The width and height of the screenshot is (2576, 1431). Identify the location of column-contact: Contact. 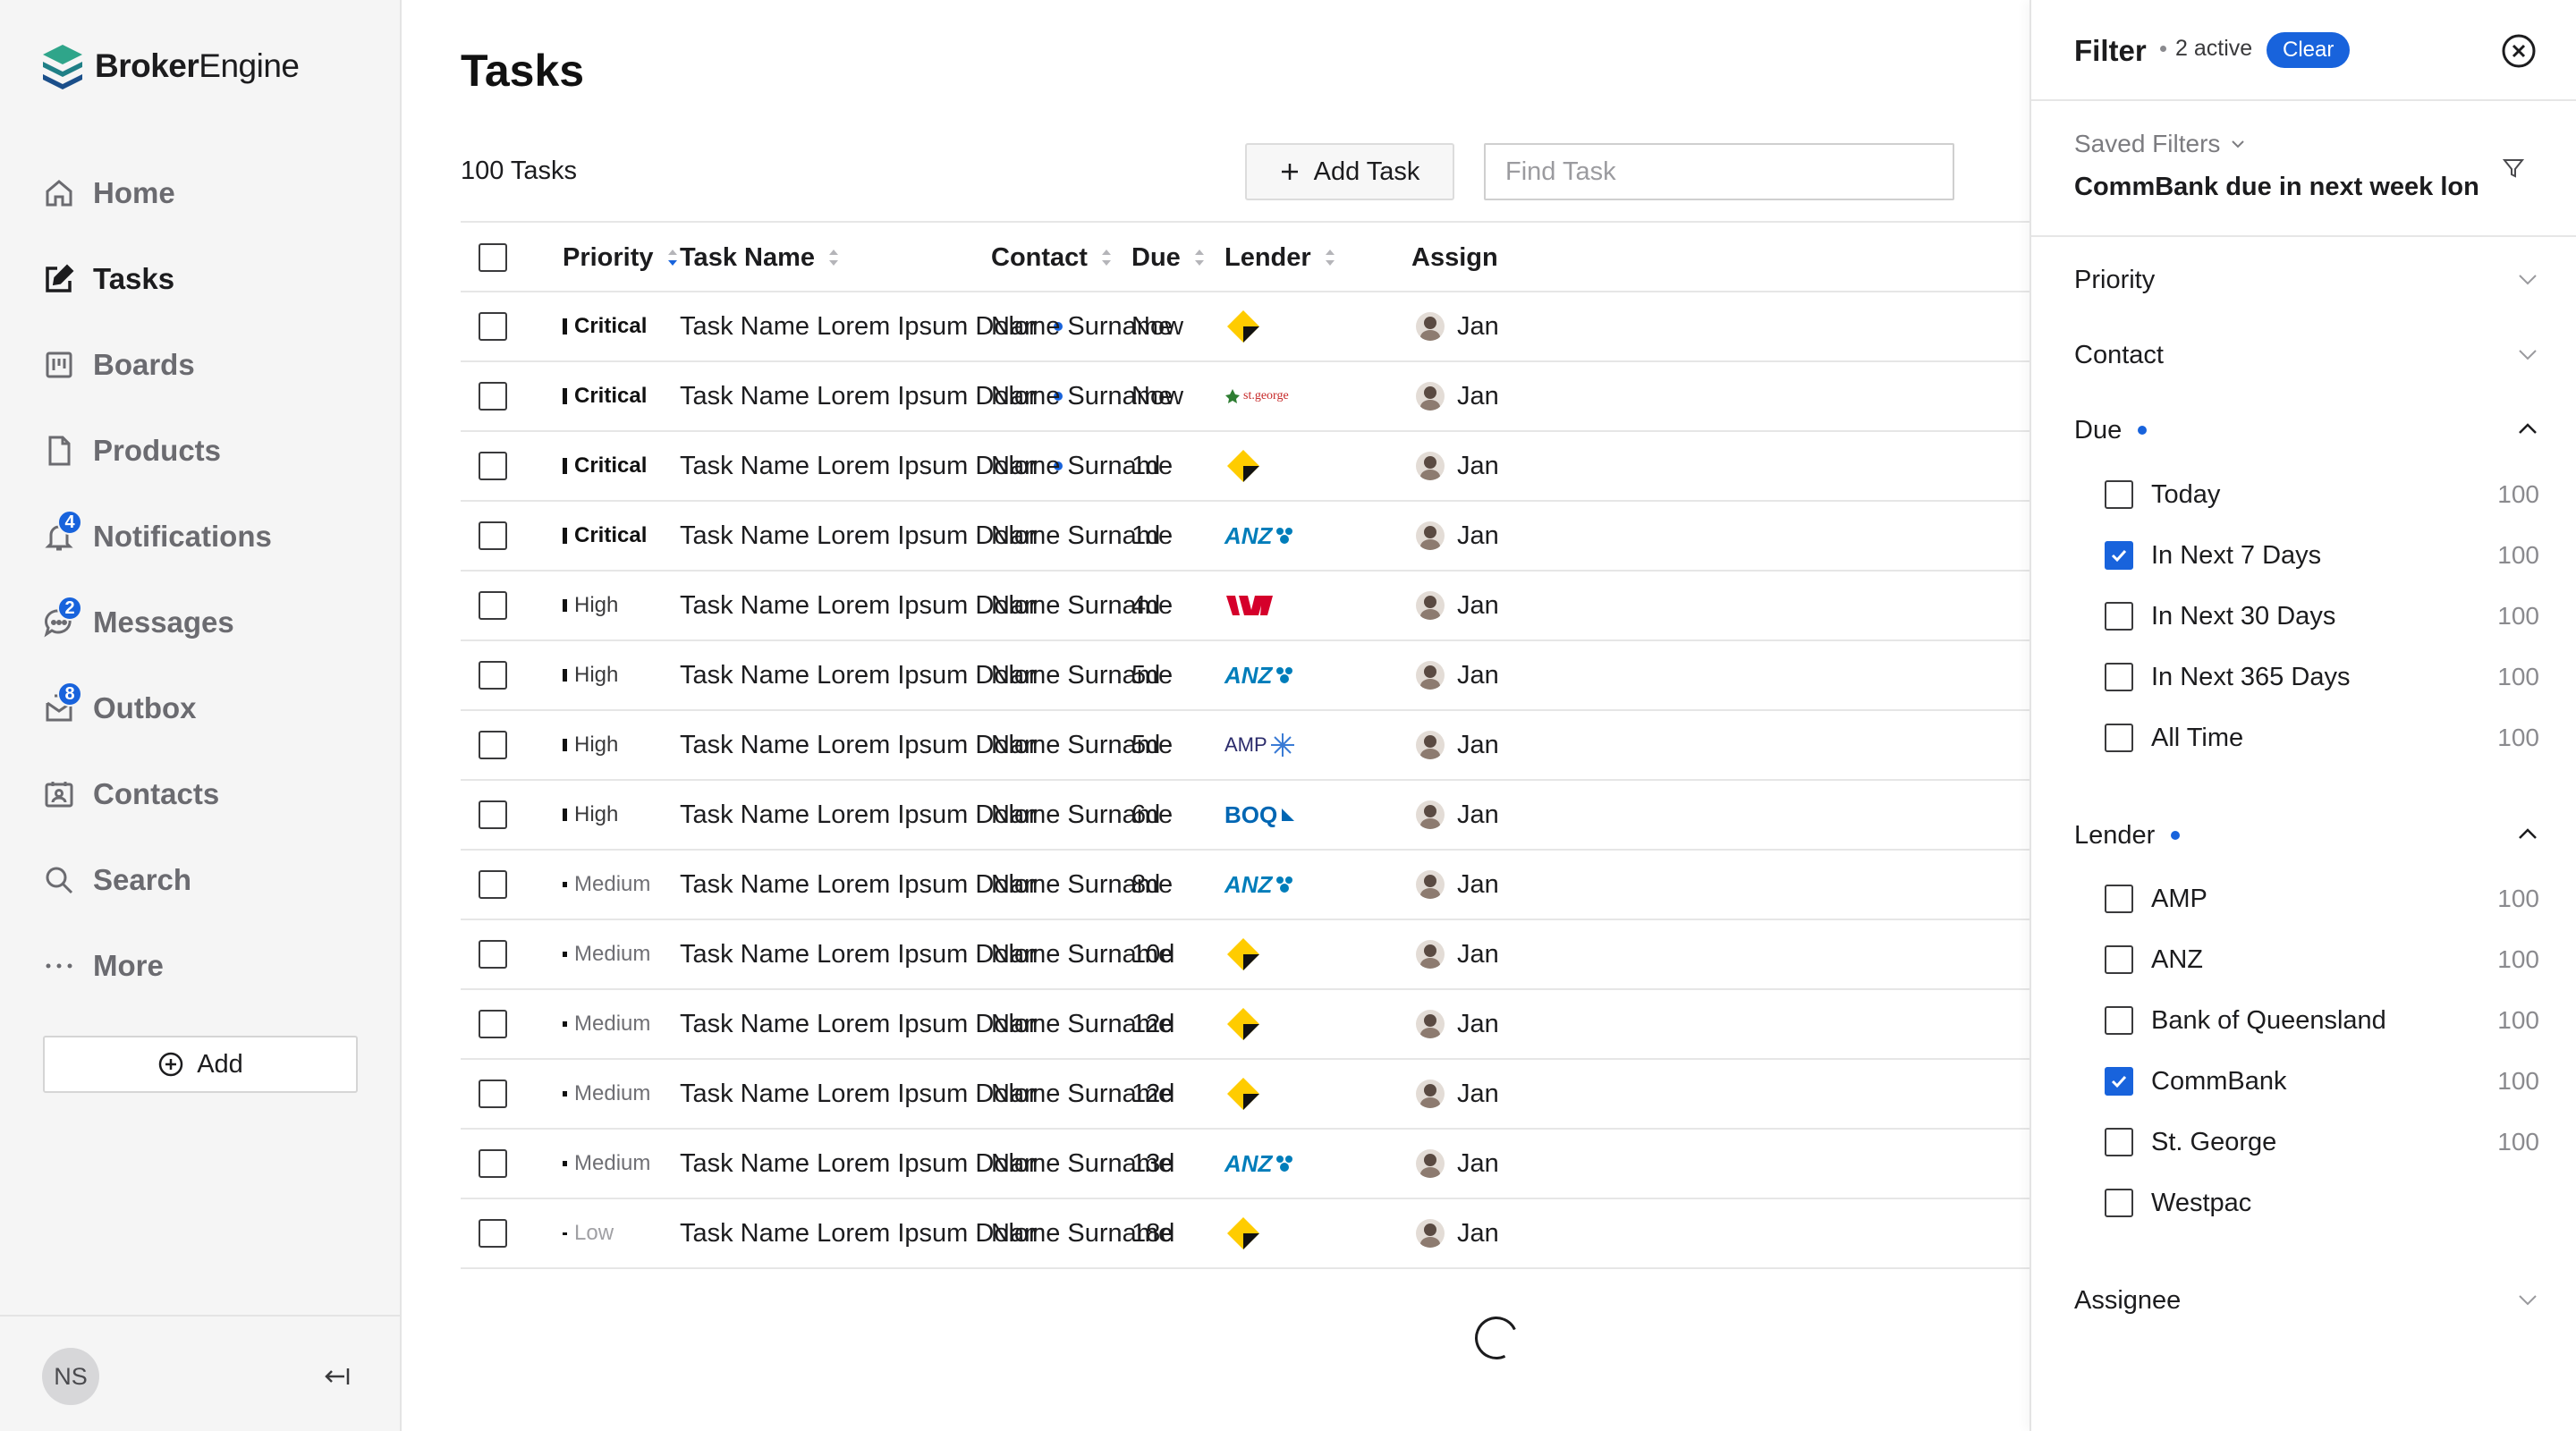
(1052, 258).